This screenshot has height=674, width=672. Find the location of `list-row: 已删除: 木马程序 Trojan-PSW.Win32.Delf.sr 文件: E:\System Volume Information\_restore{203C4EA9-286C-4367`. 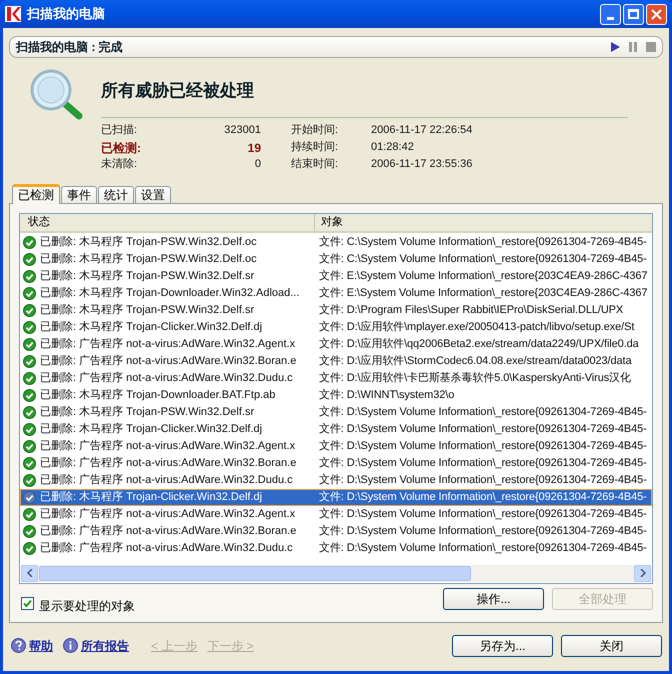

list-row: 已删除: 木马程序 Trojan-PSW.Win32.Delf.sr 文件: E:\System Volume Information\_restore{203C4EA9-286C-4367 is located at coordinates (336, 276).